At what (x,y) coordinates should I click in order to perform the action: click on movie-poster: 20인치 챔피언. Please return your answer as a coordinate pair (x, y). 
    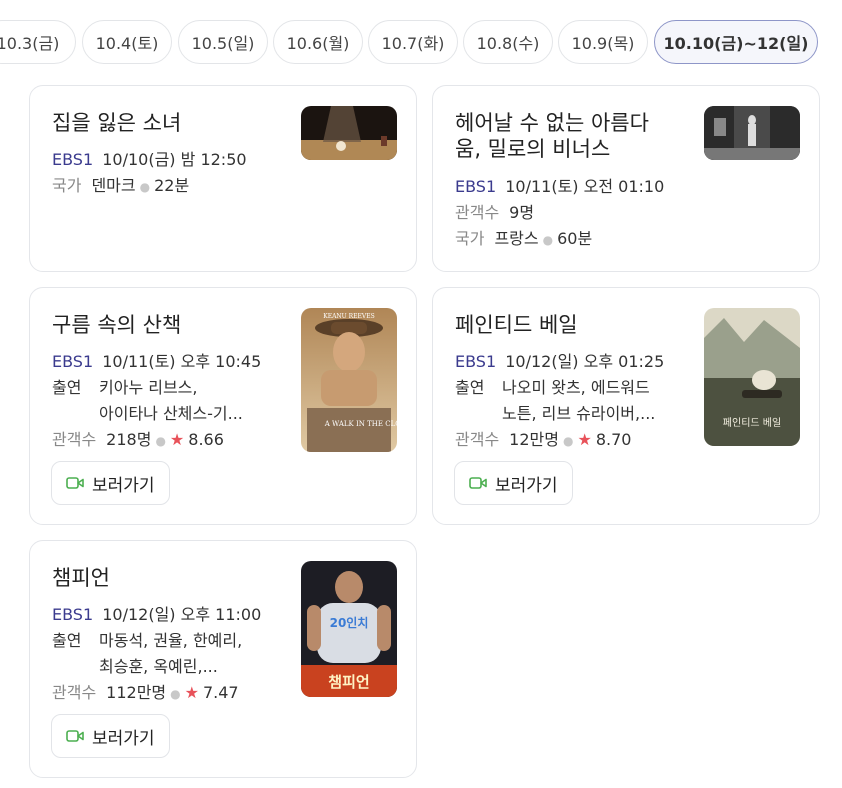
    Looking at the image, I should click on (349, 629).